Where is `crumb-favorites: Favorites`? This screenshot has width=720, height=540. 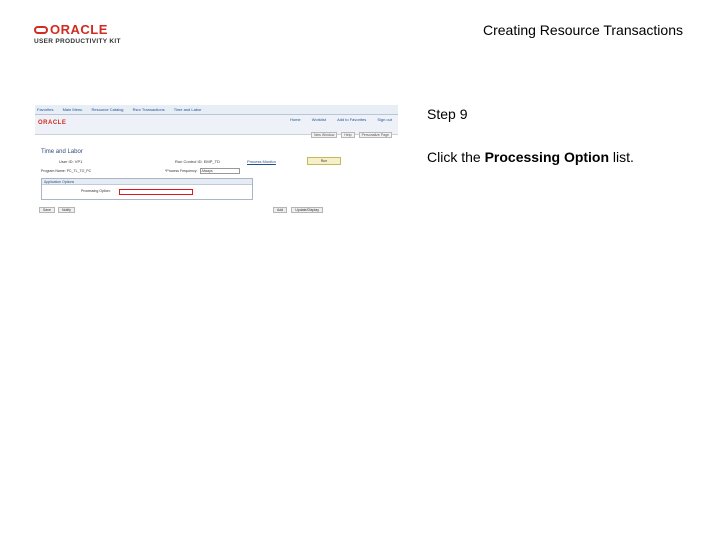
crumb-favorites: Favorites is located at coordinates (45, 109).